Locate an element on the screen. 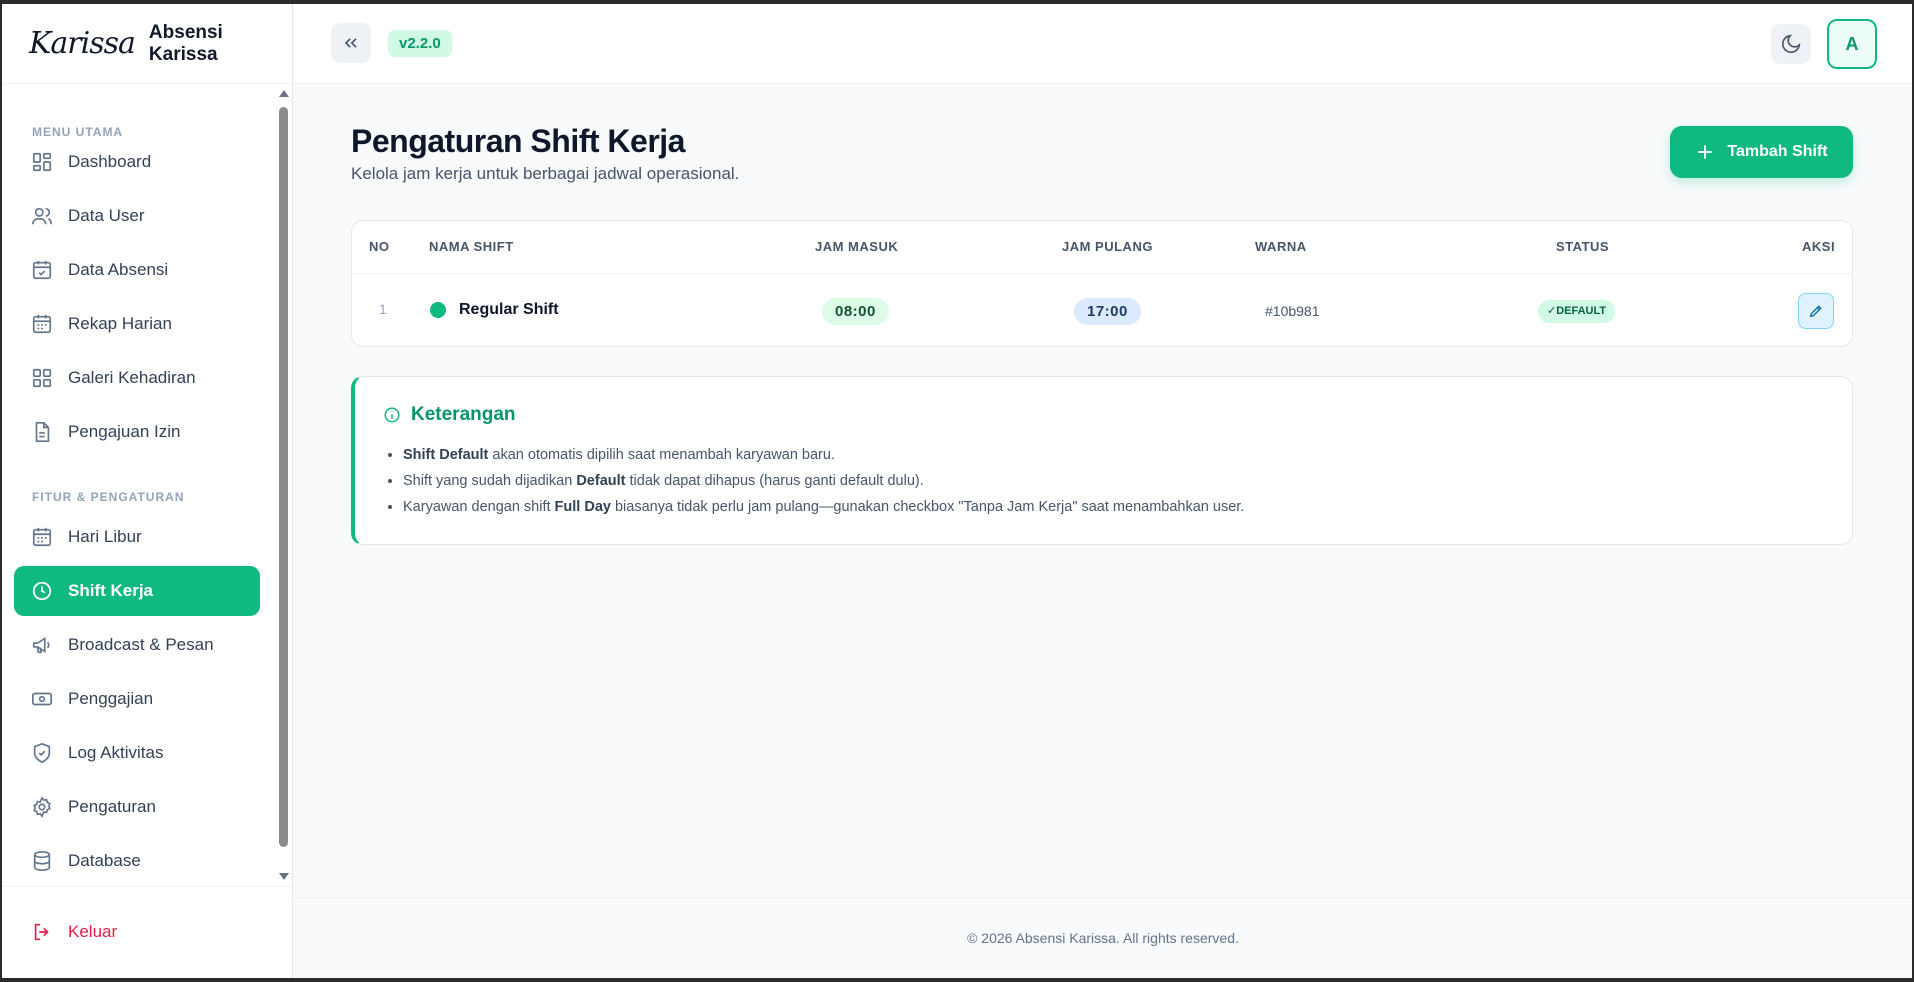 The width and height of the screenshot is (1914, 982). info-item-bold: Shift Default is located at coordinates (446, 455).